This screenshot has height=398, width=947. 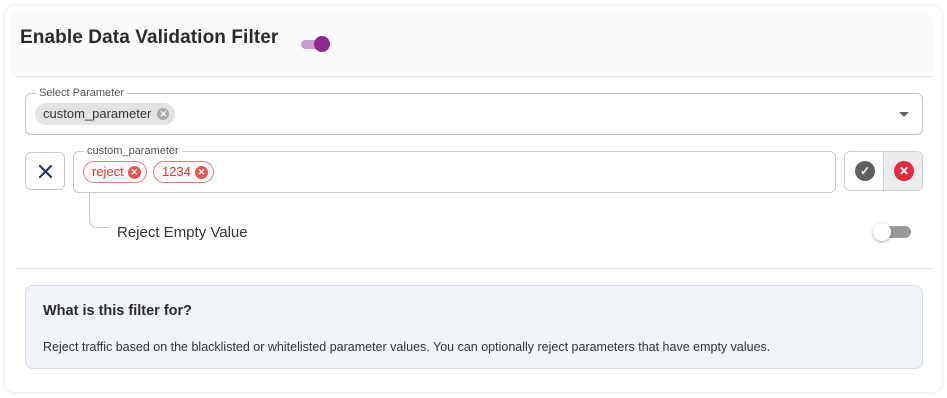 I want to click on value-chip: reject ✕, so click(x=115, y=172).